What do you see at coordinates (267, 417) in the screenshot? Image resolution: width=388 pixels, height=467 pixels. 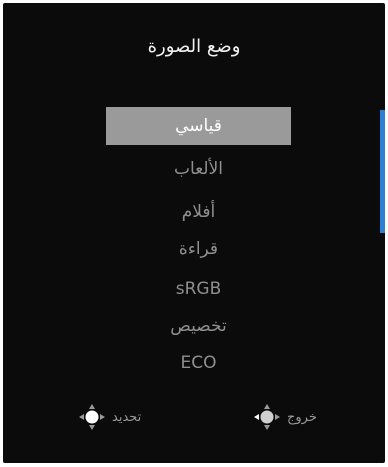 I see `joystick-left-icon` at bounding box center [267, 417].